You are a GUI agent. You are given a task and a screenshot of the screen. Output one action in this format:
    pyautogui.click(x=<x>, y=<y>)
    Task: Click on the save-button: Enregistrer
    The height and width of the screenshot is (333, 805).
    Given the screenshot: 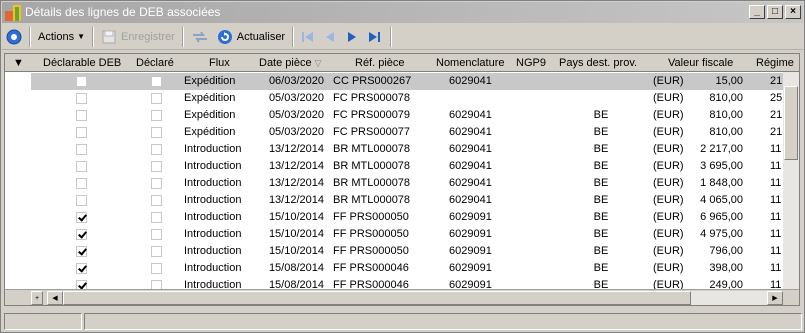 What is the action you would take?
    pyautogui.click(x=138, y=37)
    